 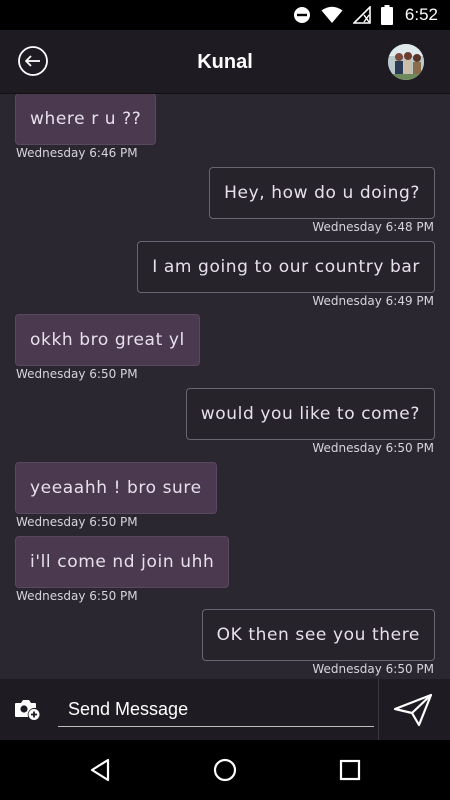 I want to click on message-bubble-outgoing: would you like to come?, so click(x=310, y=414).